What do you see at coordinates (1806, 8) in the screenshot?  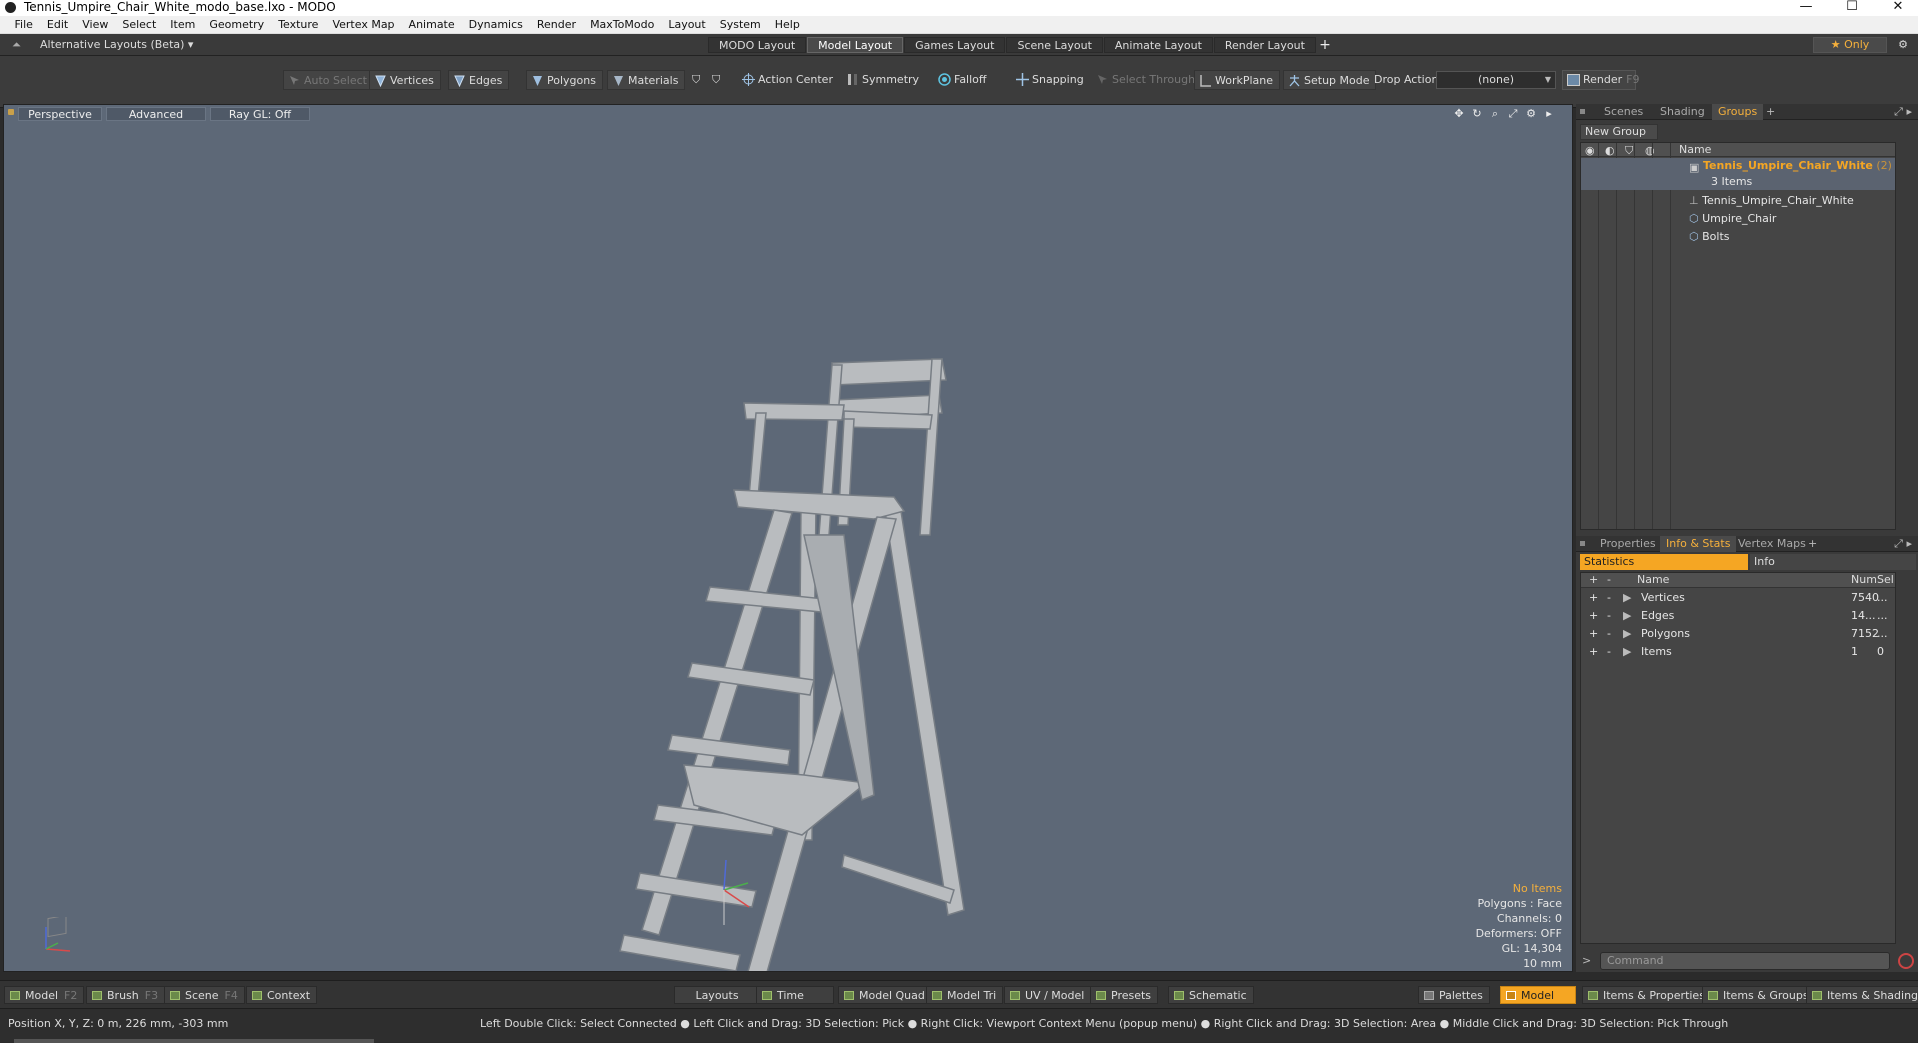 I see `minimize-button: —` at bounding box center [1806, 8].